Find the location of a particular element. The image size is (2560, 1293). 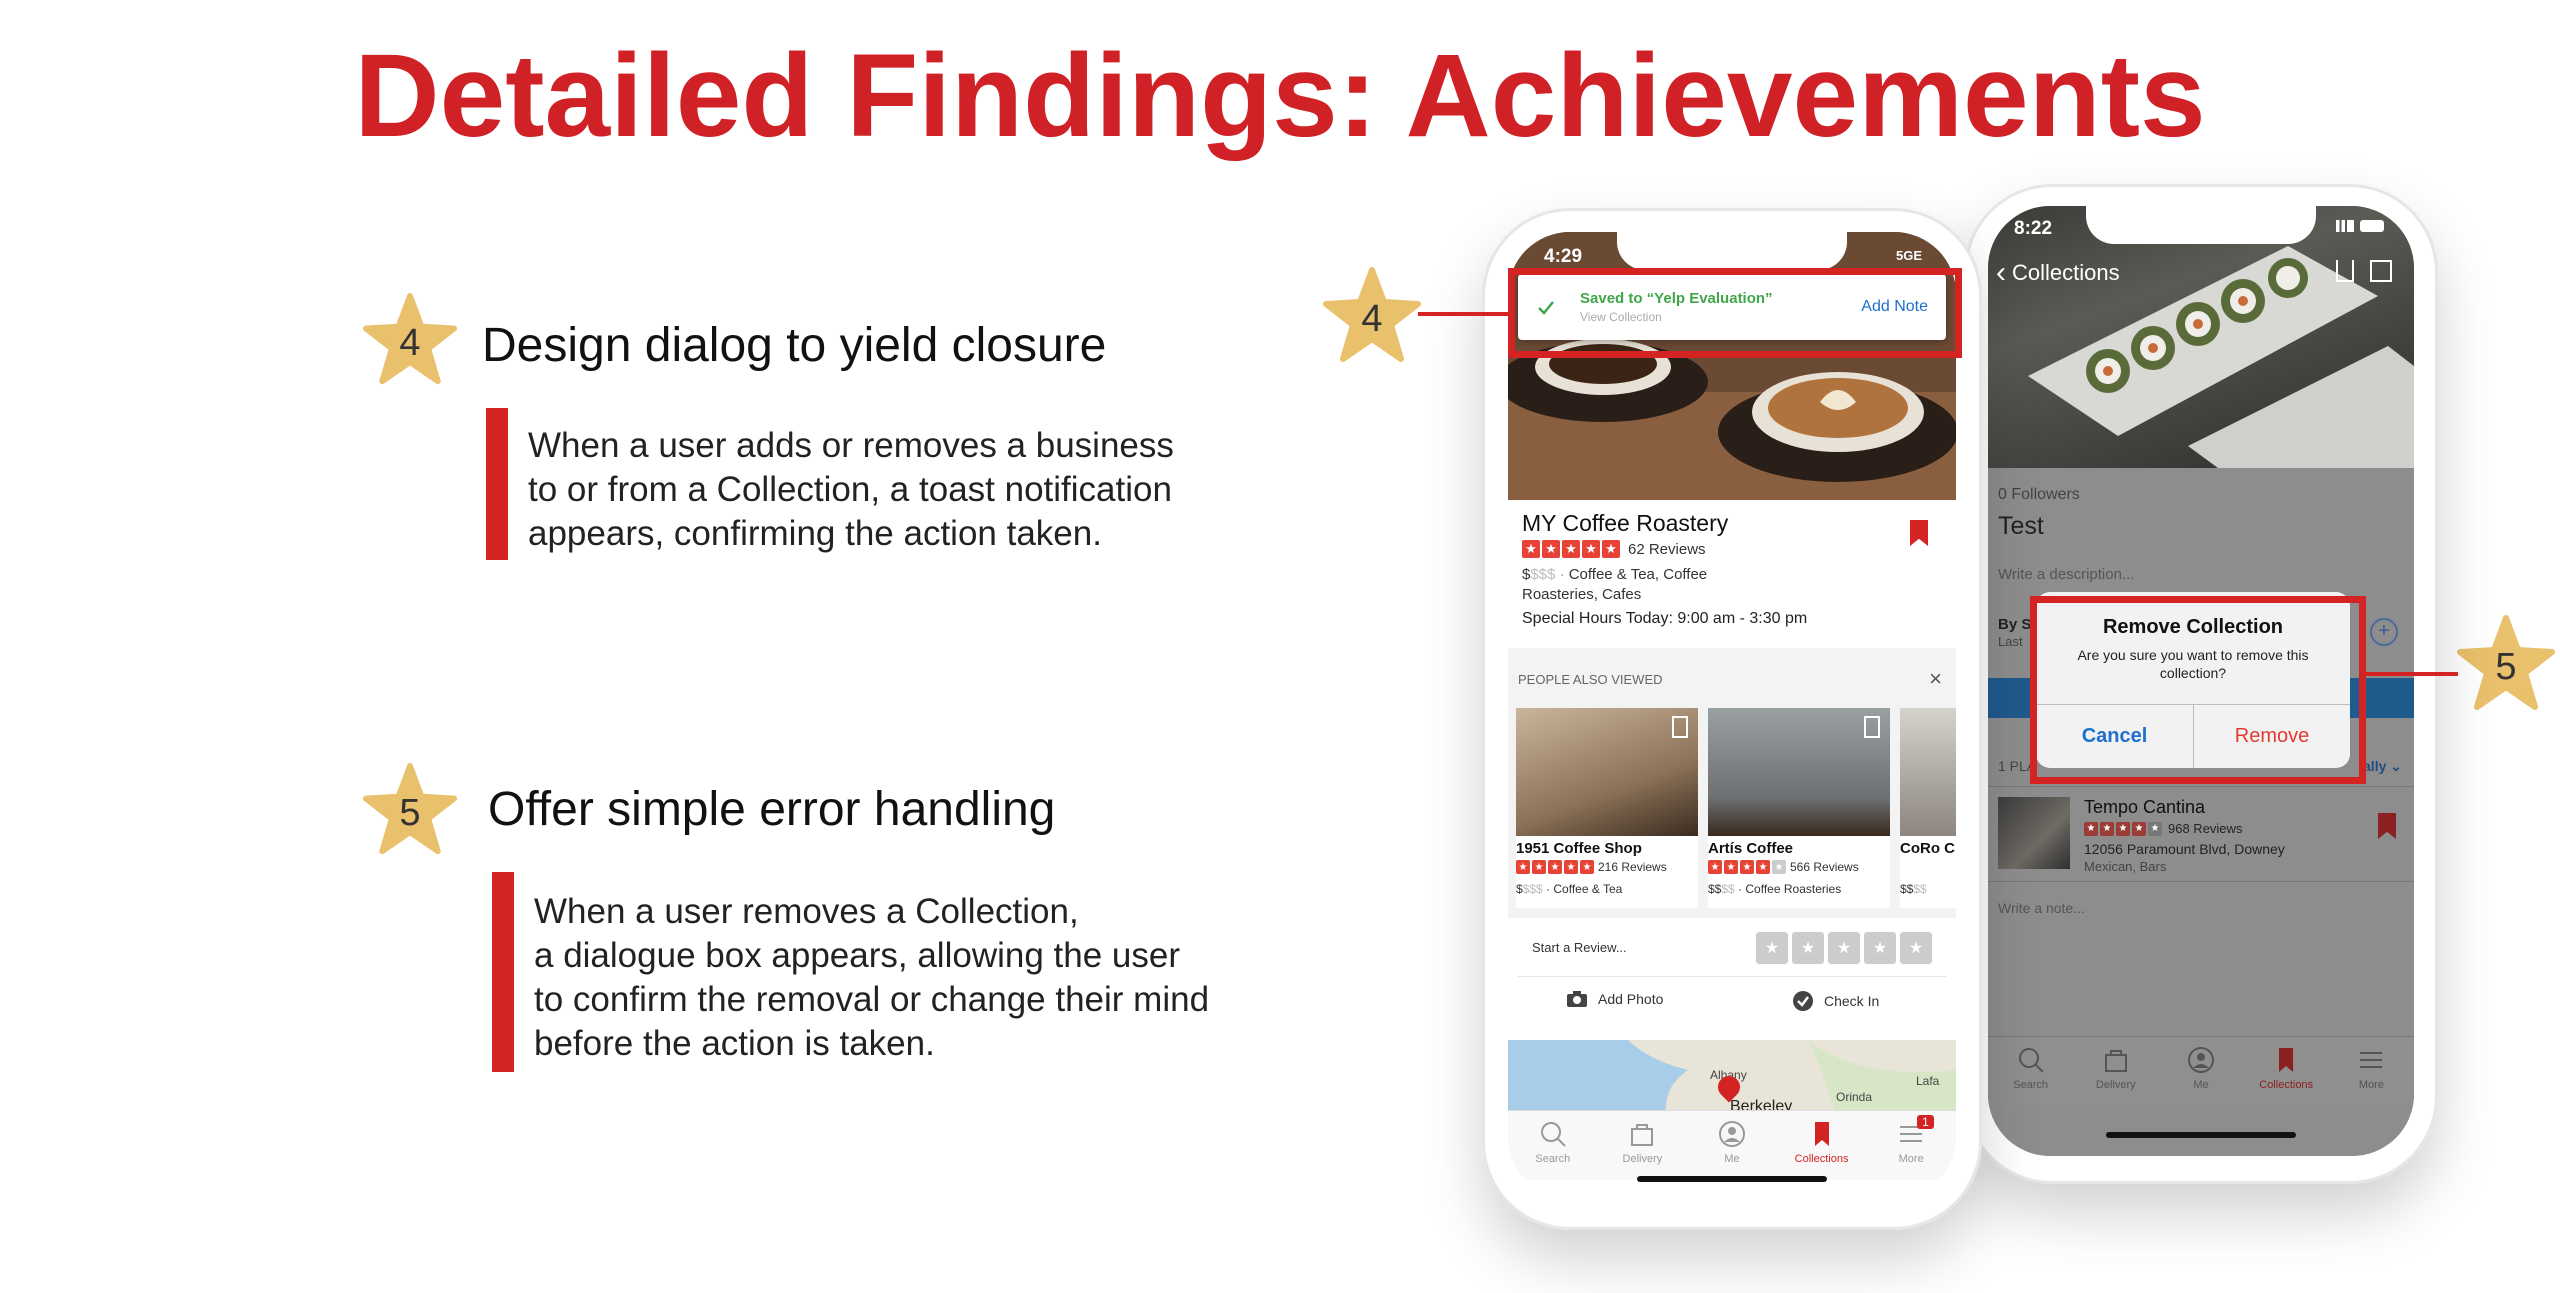

status-time: 8:22 is located at coordinates (2033, 228).